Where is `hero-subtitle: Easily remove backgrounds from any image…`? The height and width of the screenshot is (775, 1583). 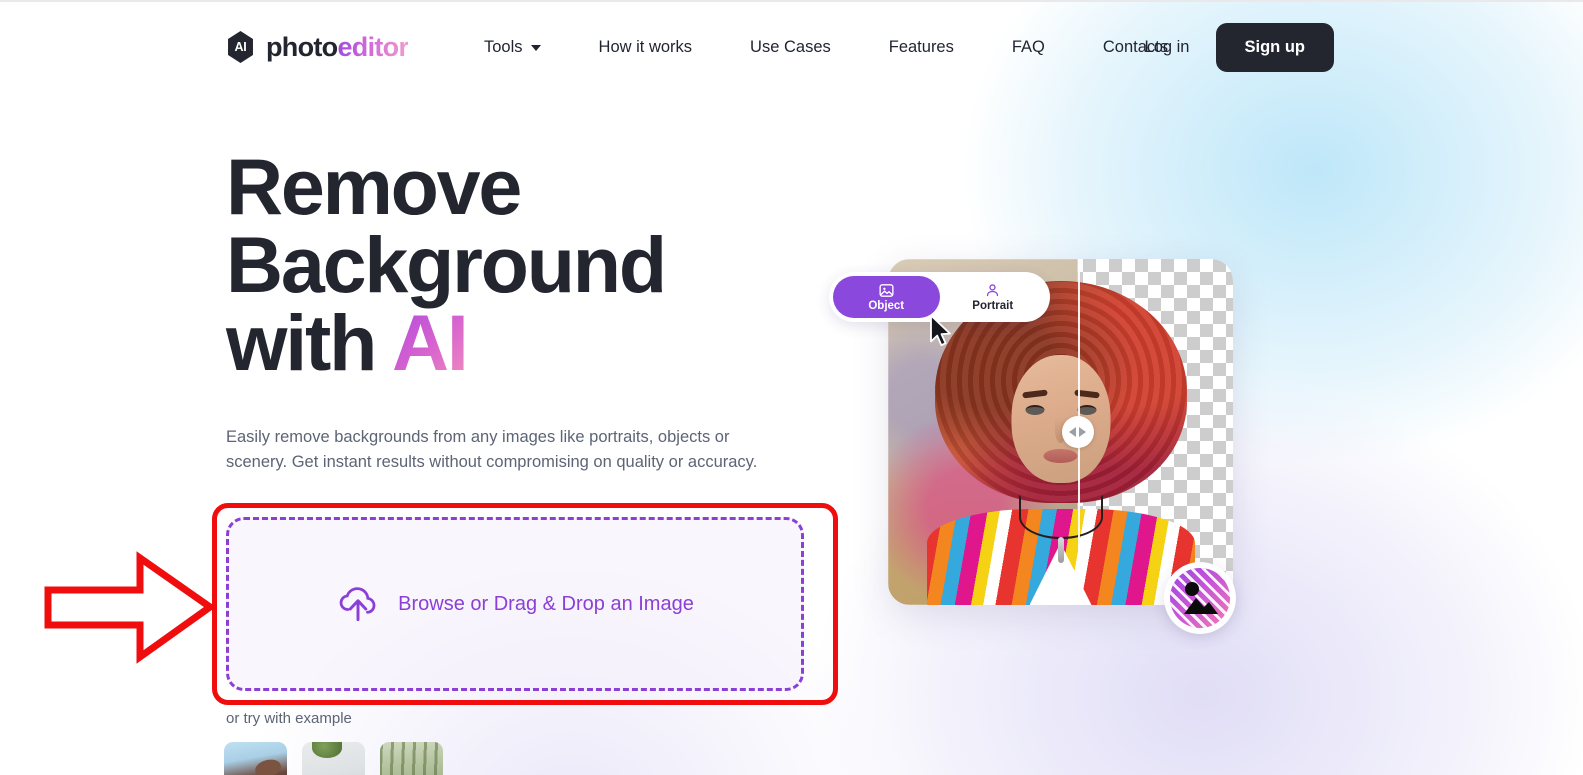 hero-subtitle: Easily remove backgrounds from any image… is located at coordinates (492, 449).